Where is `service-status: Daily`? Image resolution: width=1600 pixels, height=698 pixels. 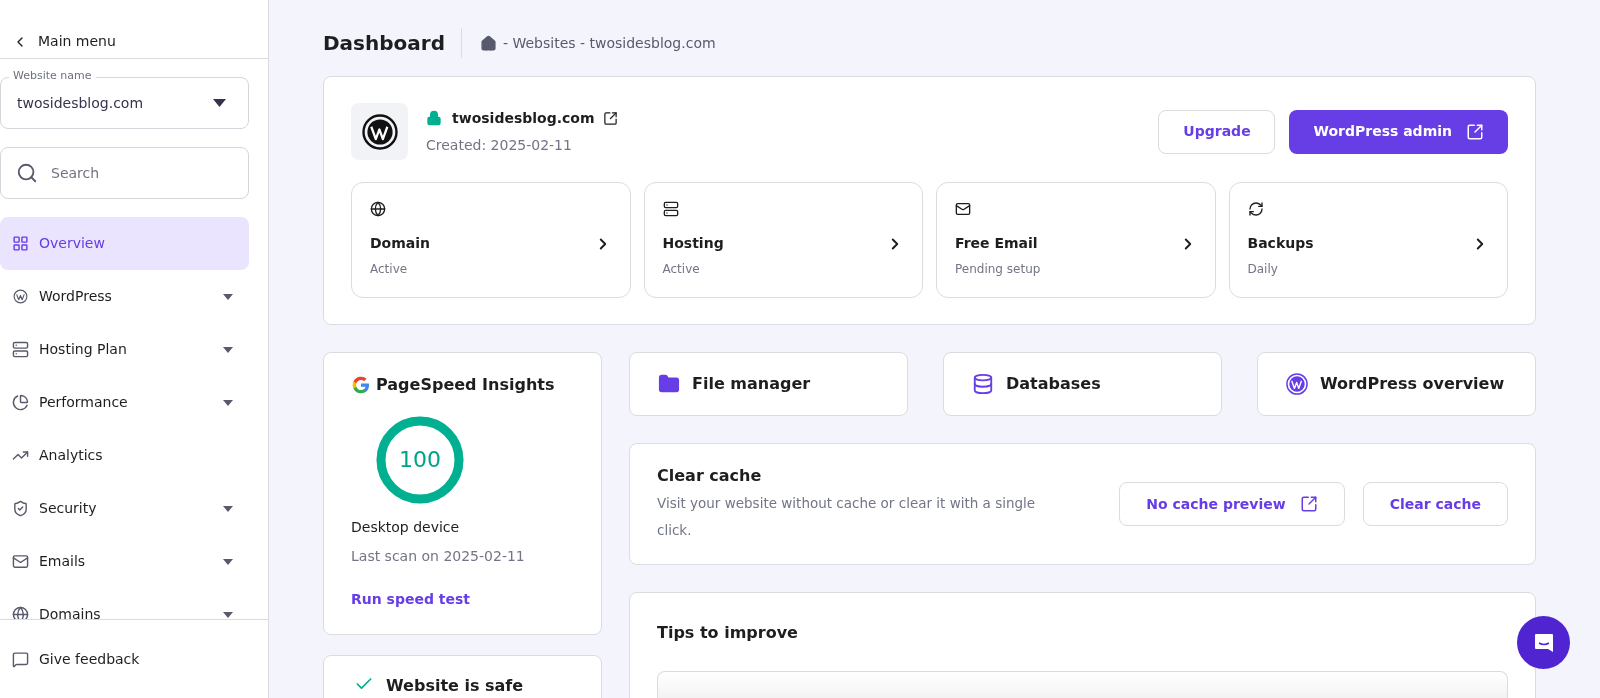
service-status: Daily is located at coordinates (1263, 269).